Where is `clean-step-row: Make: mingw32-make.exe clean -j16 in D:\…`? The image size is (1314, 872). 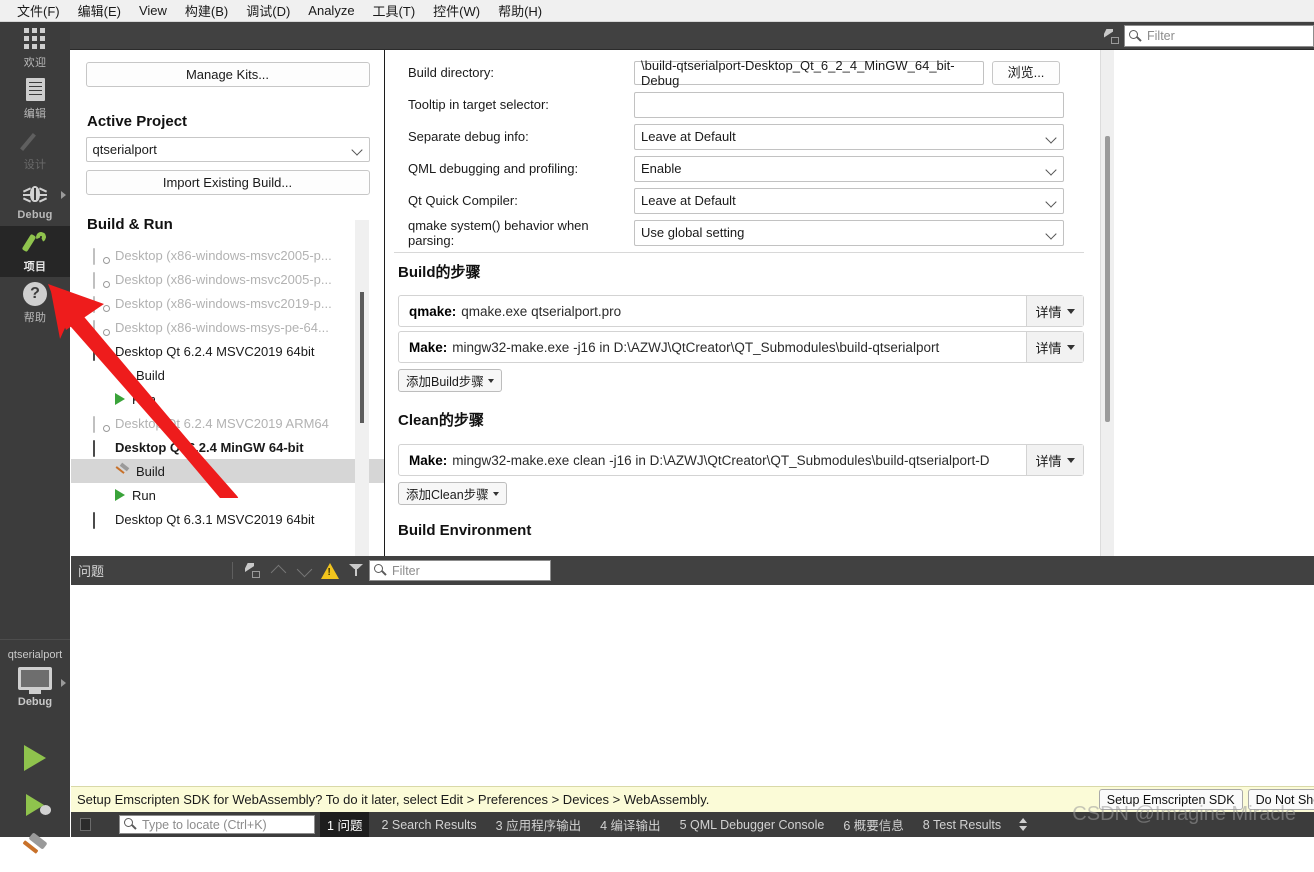
clean-step-row: Make: mingw32-make.exe clean -j16 in D:\… is located at coordinates (741, 460).